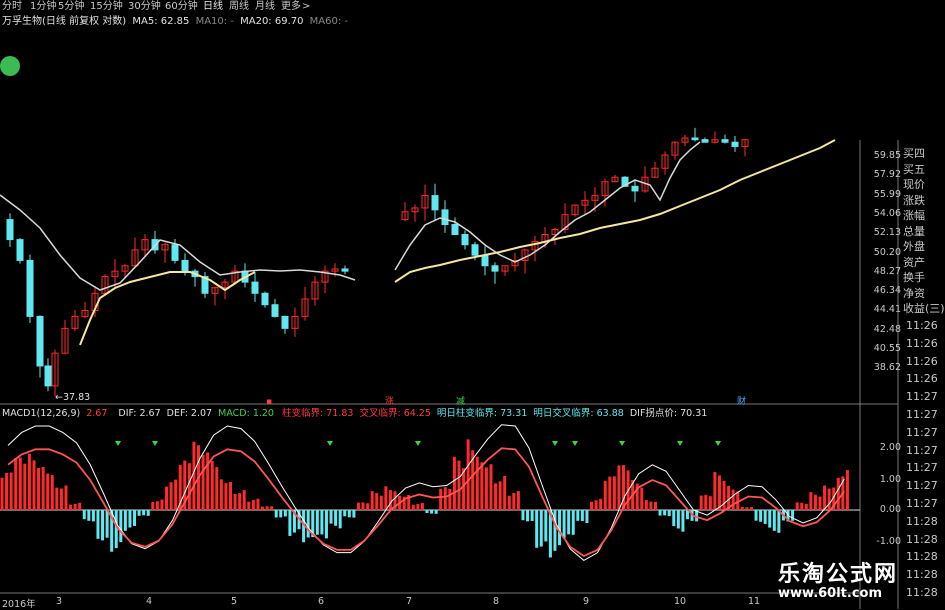 This screenshot has width=945, height=610. What do you see at coordinates (887, 252) in the screenshot?
I see `price-tick: 50.20` at bounding box center [887, 252].